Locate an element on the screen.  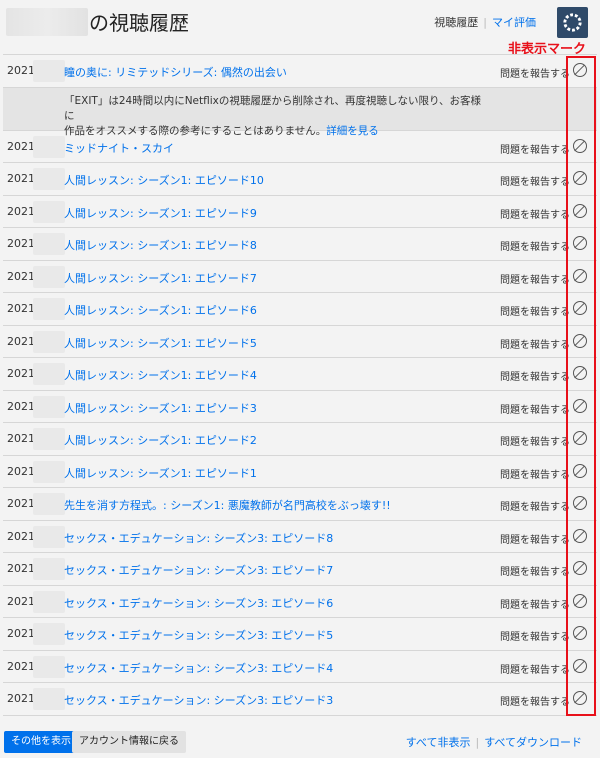
footer-links: すべて非表示 | すべてダウンロード is located at coordinates (494, 742).